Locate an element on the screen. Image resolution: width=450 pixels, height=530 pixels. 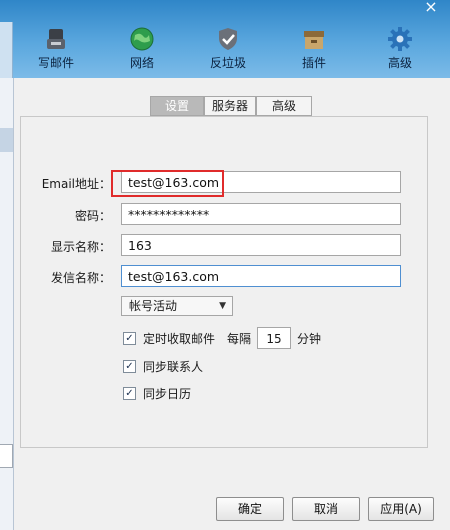
sync-calendar-label: 同步日历 is located at coordinates (167, 394).